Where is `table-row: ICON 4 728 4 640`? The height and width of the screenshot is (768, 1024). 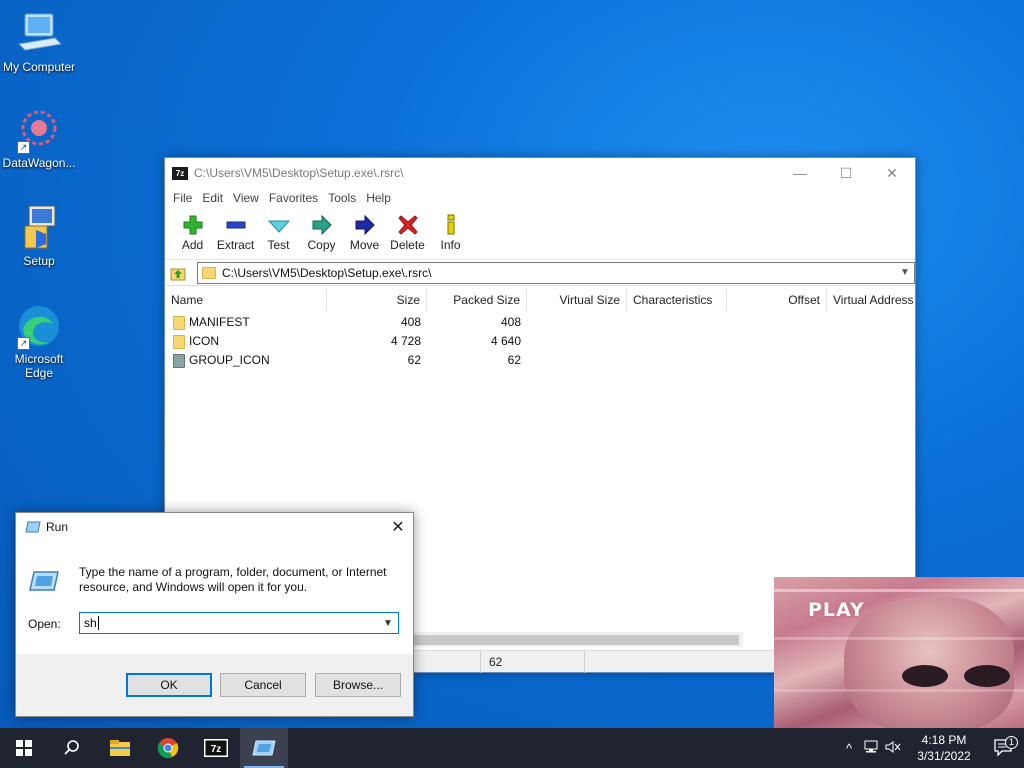
table-row: ICON 4 728 4 640 is located at coordinates (540, 341).